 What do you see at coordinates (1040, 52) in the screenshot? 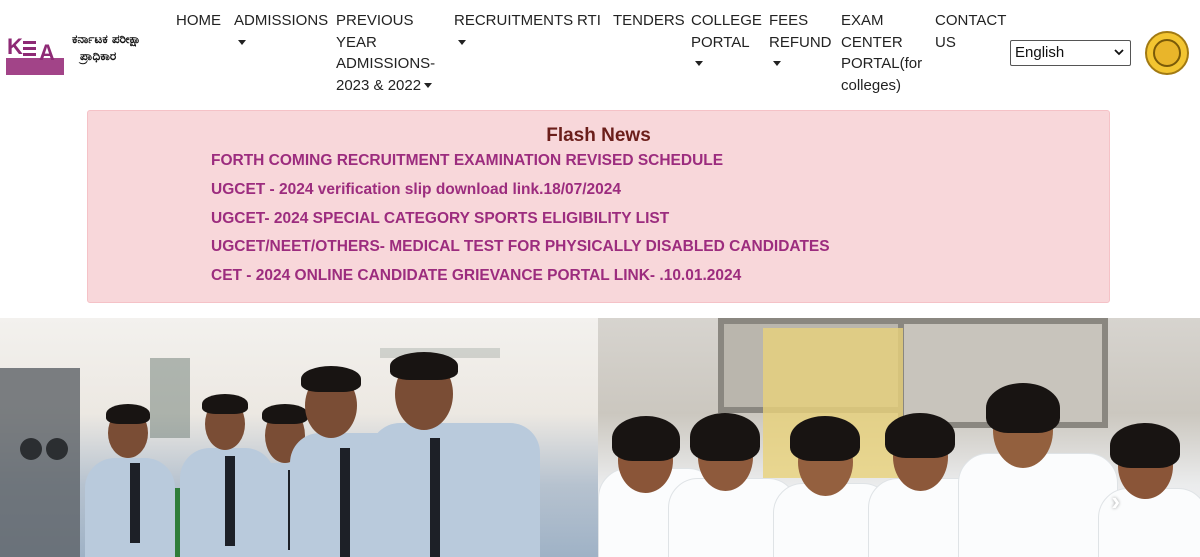
I see `language-selected-value: English` at bounding box center [1040, 52].